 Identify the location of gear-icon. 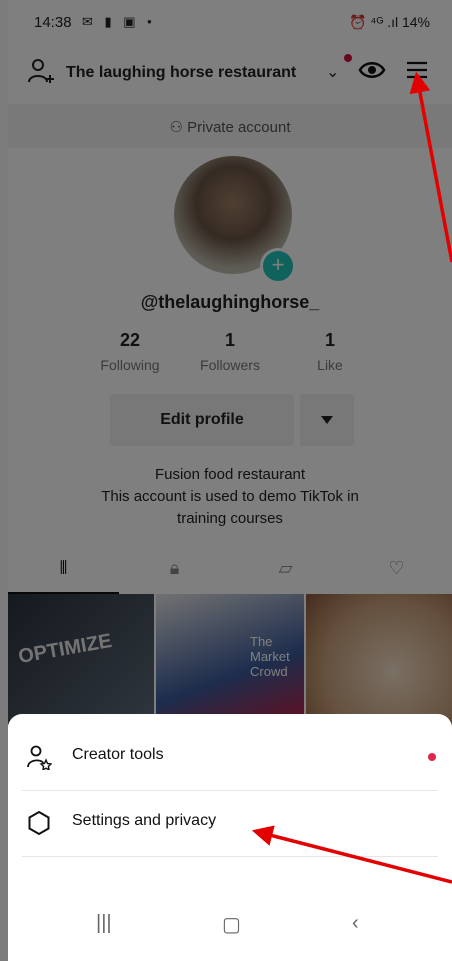
(39, 823).